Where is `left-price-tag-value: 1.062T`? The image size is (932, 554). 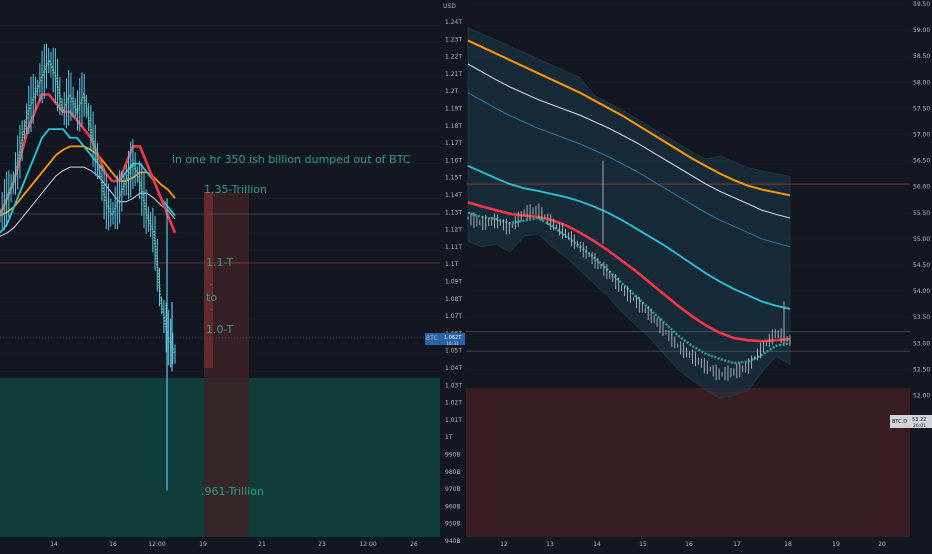 left-price-tag-value: 1.062T is located at coordinates (453, 338).